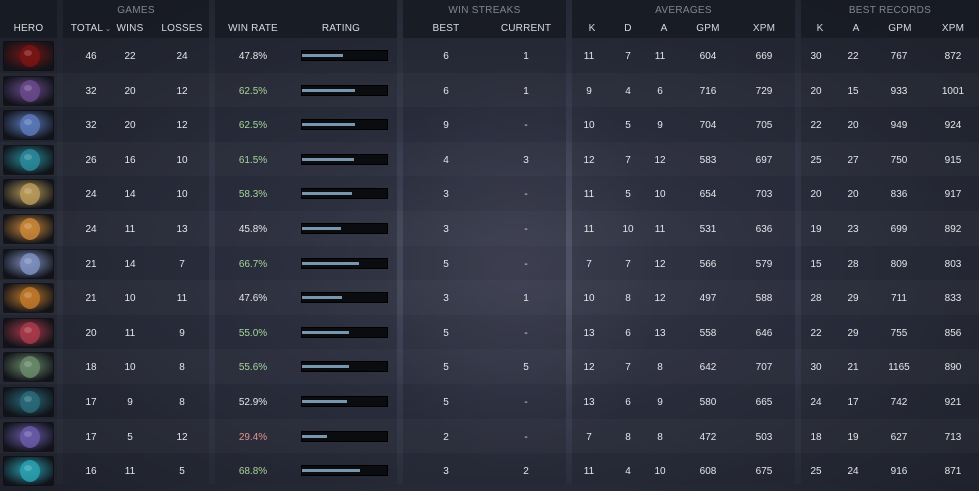  I want to click on avg-gpm-cell: 531, so click(708, 229).